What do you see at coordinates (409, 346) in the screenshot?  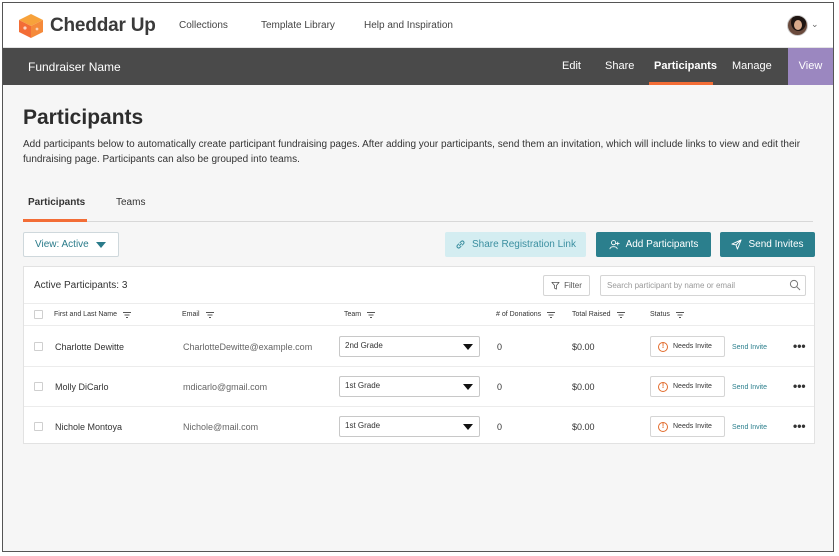 I see `team-select: 2nd Grade` at bounding box center [409, 346].